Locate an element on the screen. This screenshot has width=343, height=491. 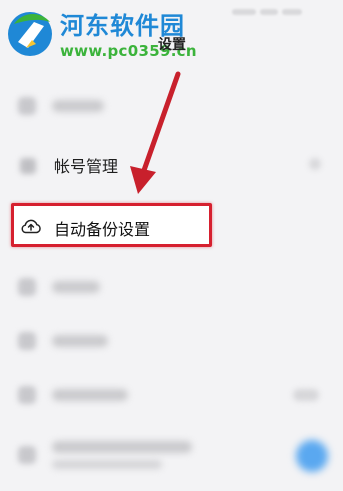
chevron-right-icon is located at coordinates (315, 164).